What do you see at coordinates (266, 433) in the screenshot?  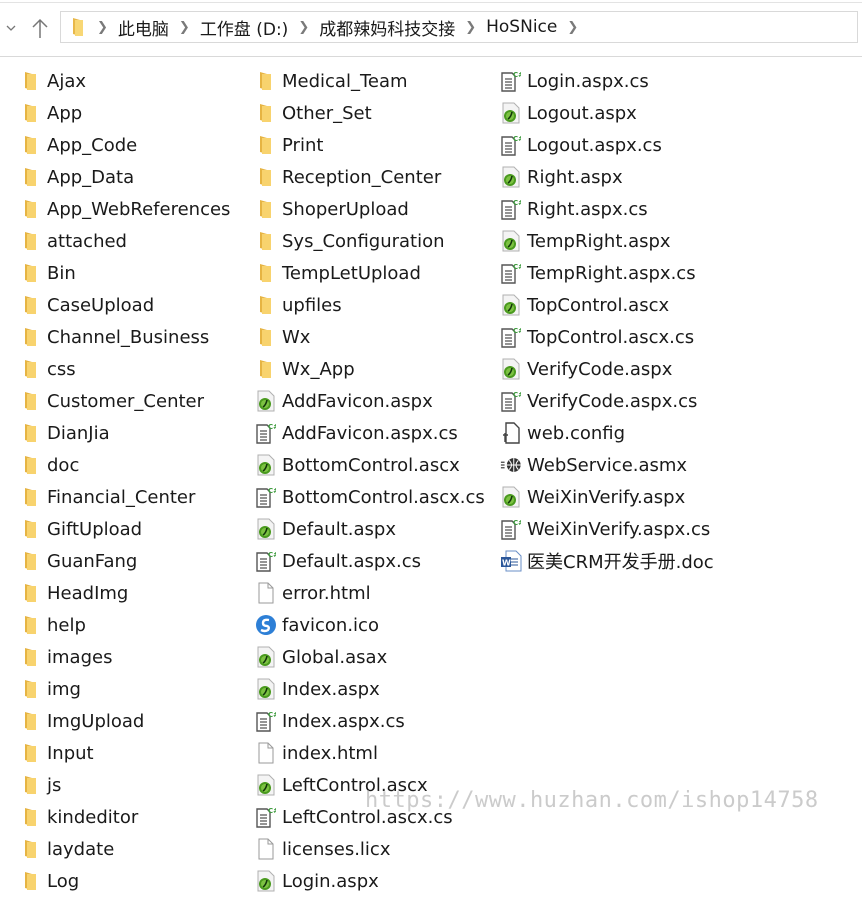 I see `csharp-file-icon: C#` at bounding box center [266, 433].